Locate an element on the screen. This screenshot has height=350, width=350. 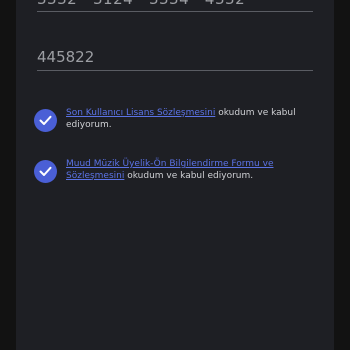
license-agreement-link: Son Kullanıcı Lisans Sözleşmesini is located at coordinates (140, 113).